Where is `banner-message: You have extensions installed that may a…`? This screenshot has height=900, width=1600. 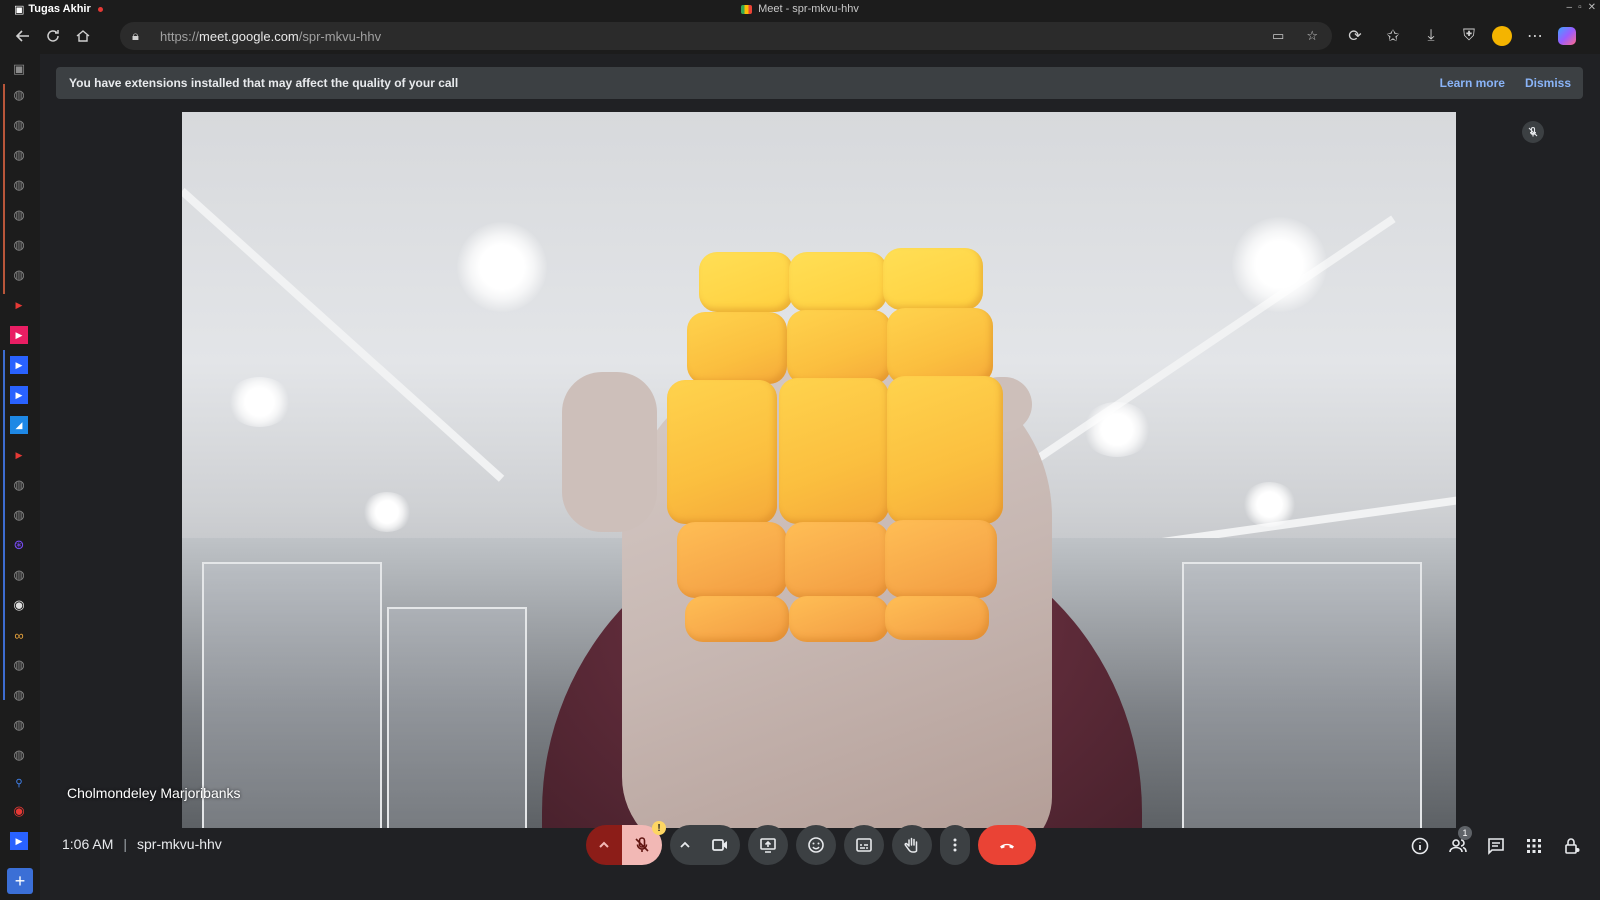 banner-message: You have extensions installed that may a… is located at coordinates (264, 83).